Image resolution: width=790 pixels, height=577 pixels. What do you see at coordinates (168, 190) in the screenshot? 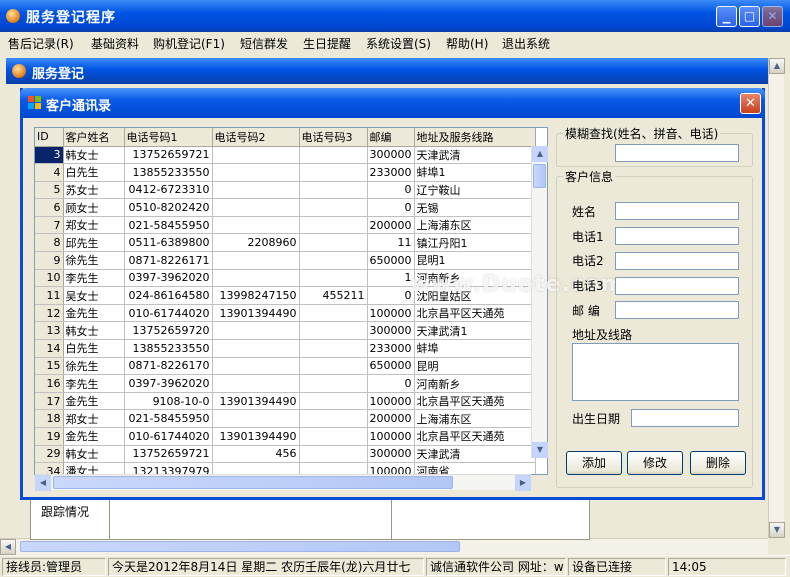
I see `table-cell: 0412-6723310` at bounding box center [168, 190].